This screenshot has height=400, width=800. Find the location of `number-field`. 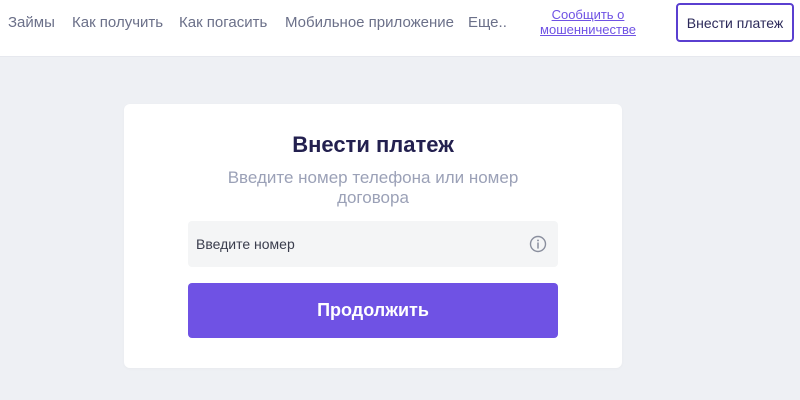

number-field is located at coordinates (373, 244).